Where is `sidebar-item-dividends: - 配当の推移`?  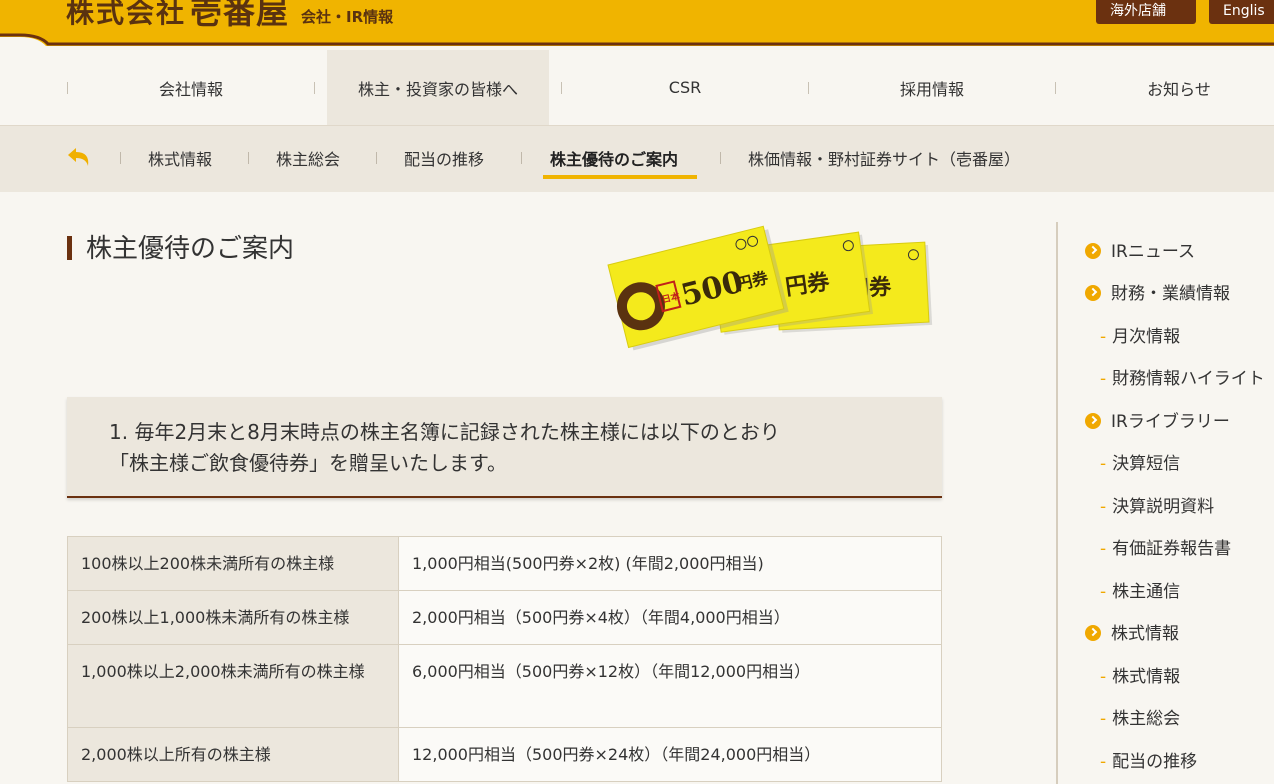 sidebar-item-dividends: - 配当の推移 is located at coordinates (1148, 762).